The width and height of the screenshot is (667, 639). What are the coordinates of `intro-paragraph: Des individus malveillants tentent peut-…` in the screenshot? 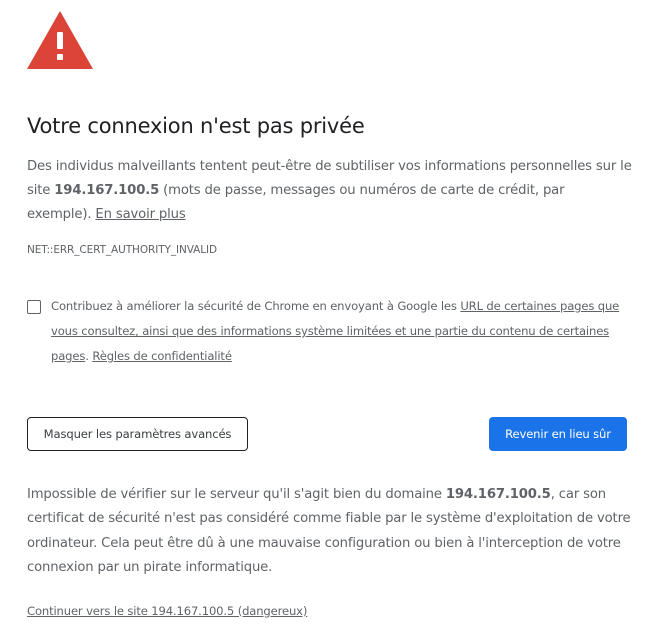 It's located at (329, 191).